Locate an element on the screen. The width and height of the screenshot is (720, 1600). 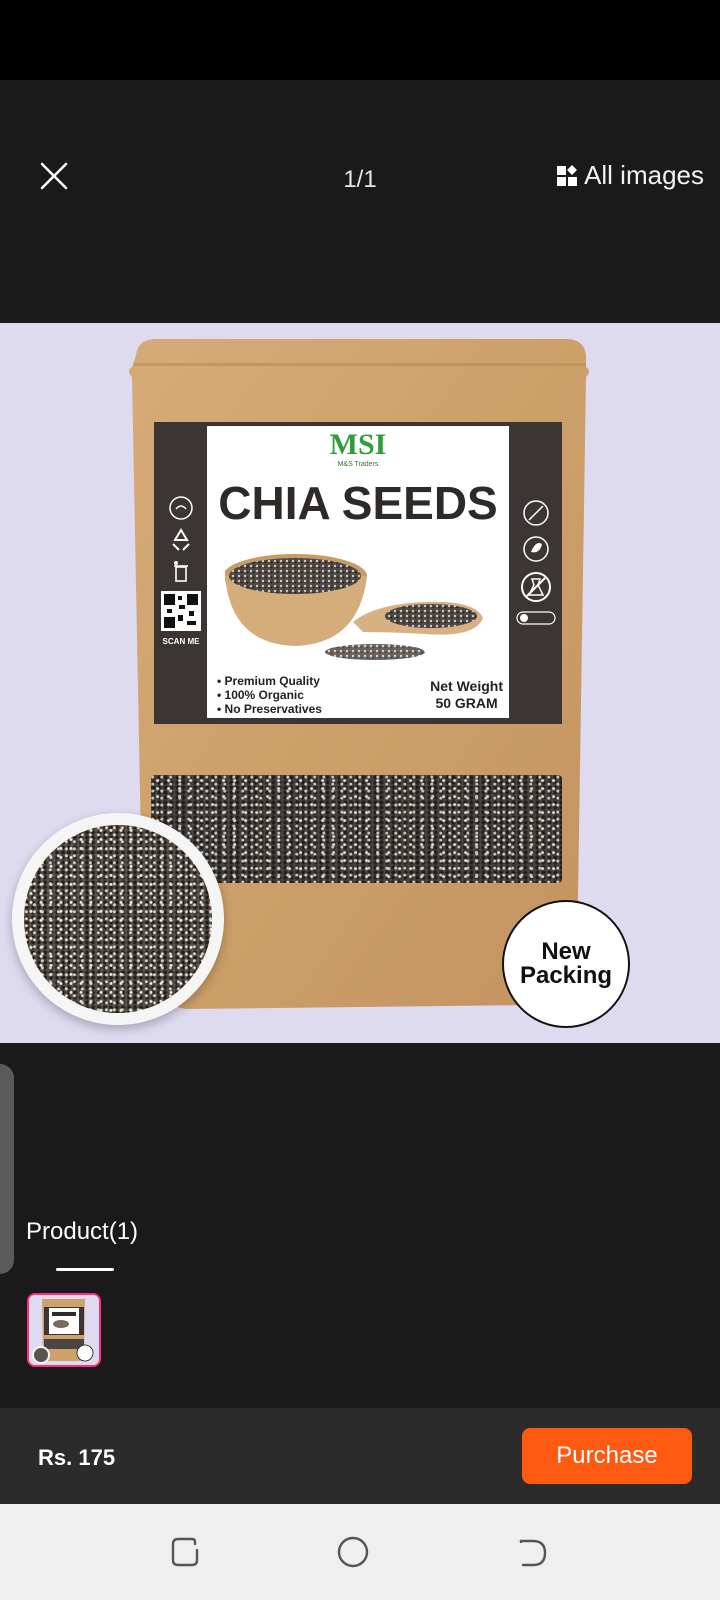
badge-line1: New is located at coordinates (566, 951).